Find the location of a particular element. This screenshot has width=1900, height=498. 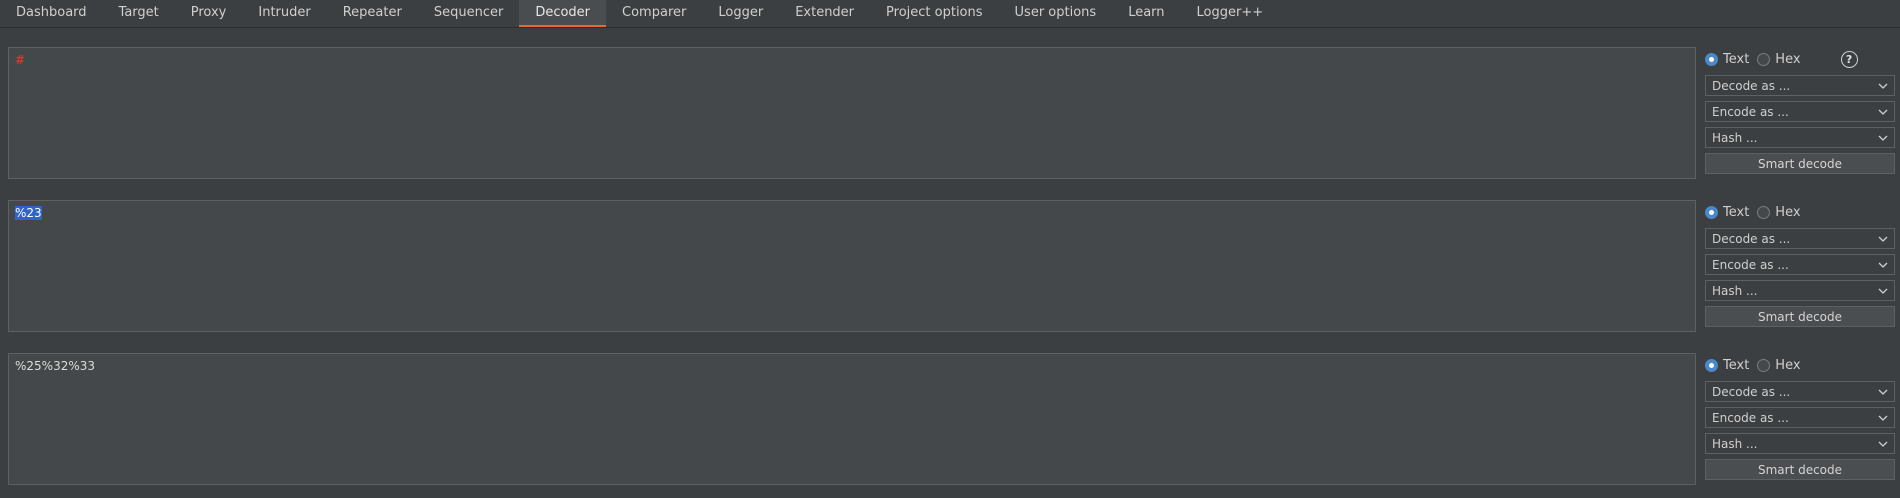

format-radio-group-2: Text Hex is located at coordinates (1800, 212).